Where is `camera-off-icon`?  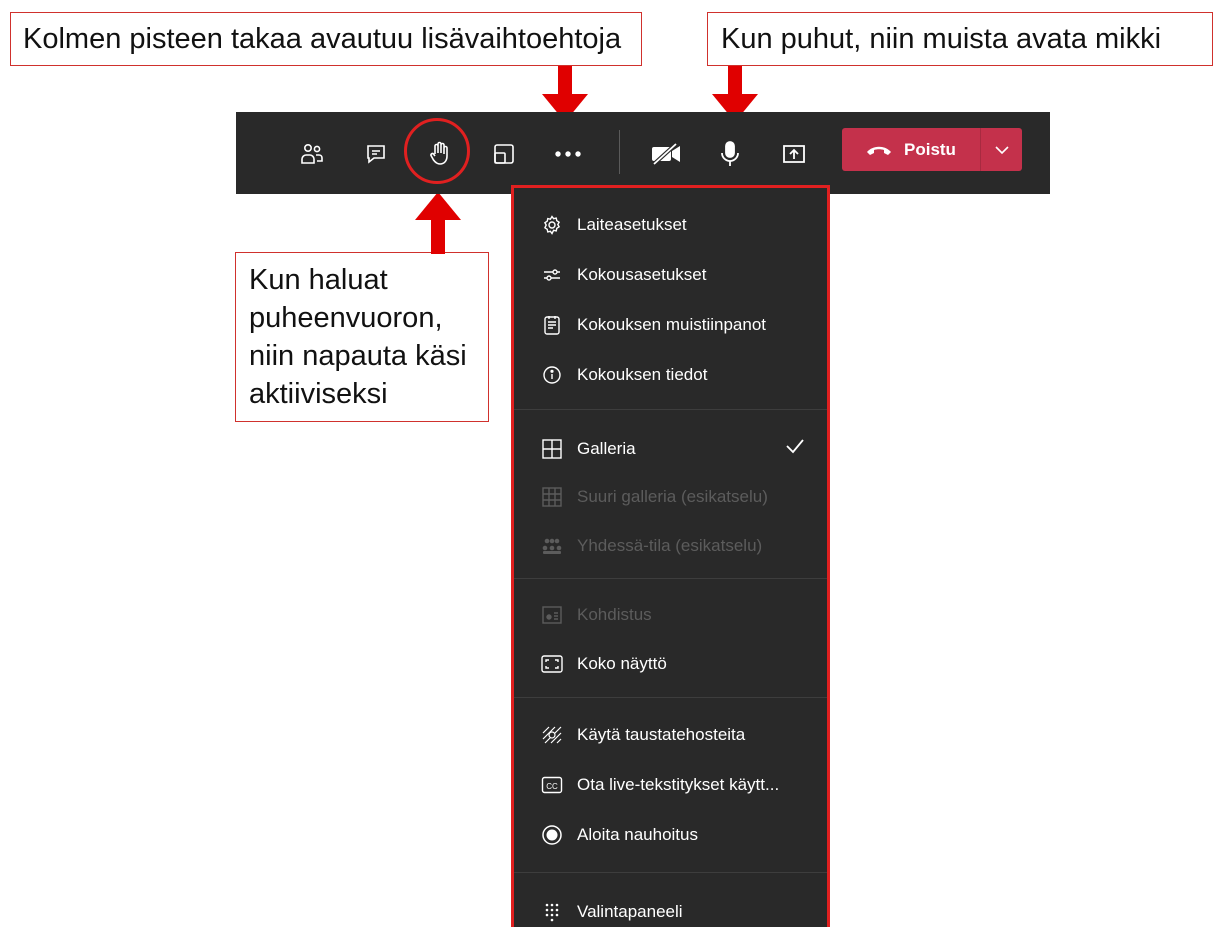 camera-off-icon is located at coordinates (666, 154).